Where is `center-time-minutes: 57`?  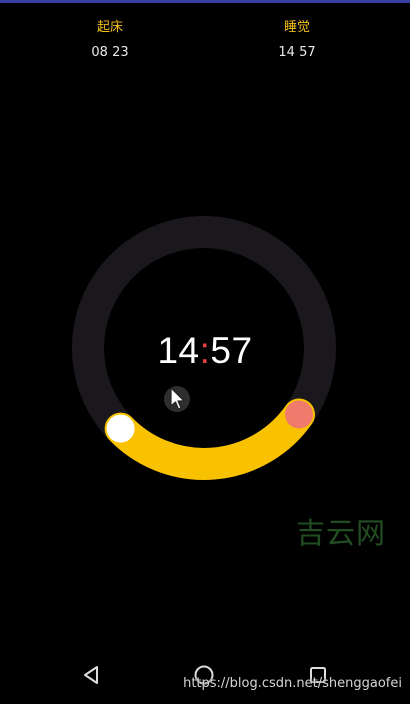 center-time-minutes: 57 is located at coordinates (231, 350).